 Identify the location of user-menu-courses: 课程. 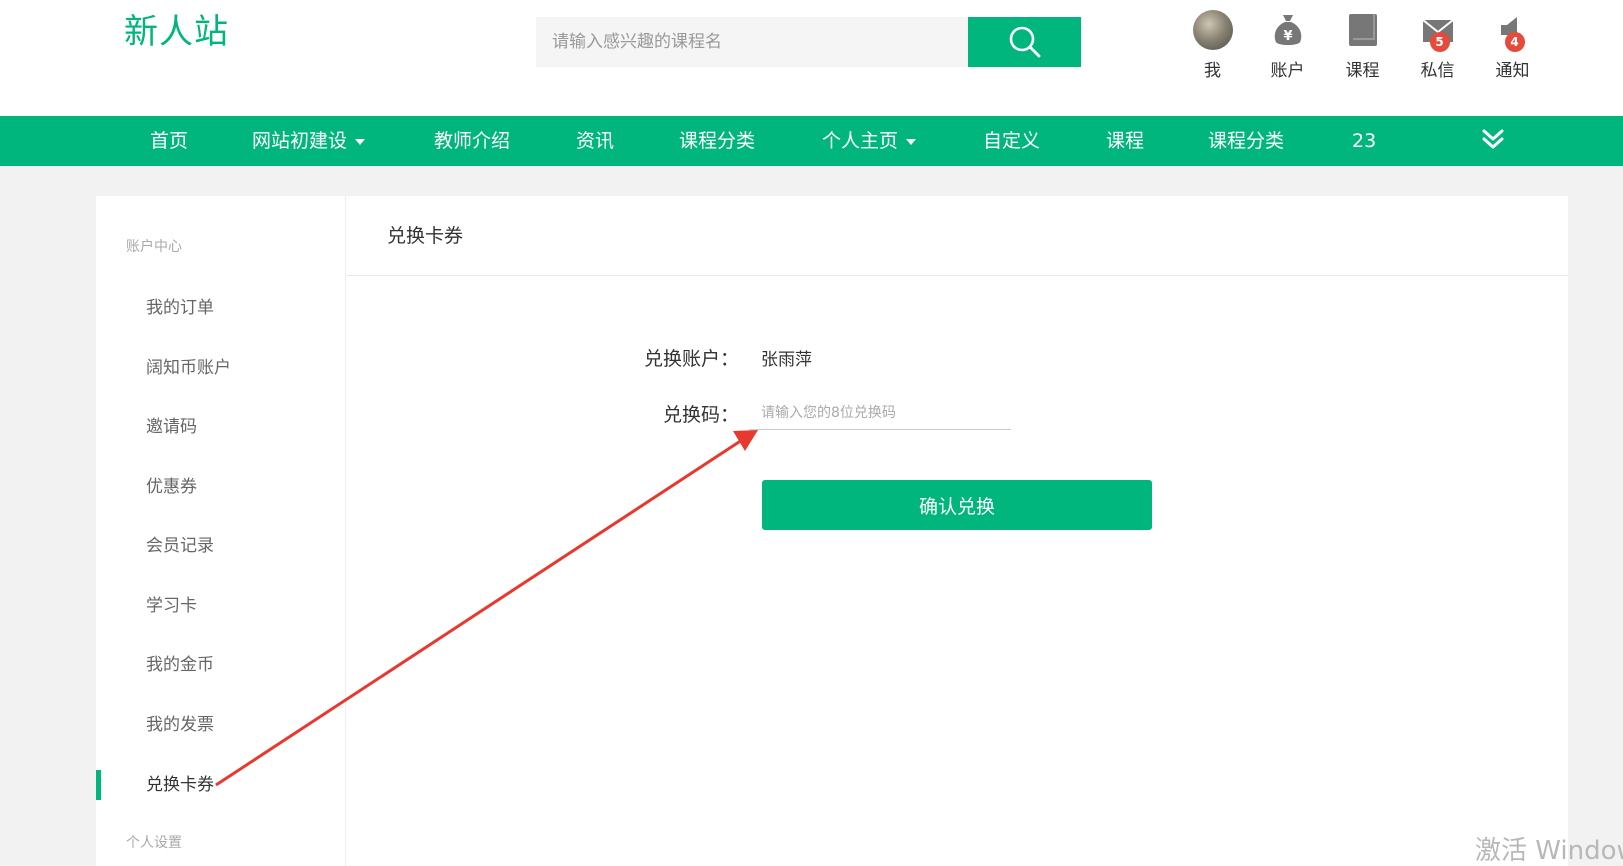
(1362, 45).